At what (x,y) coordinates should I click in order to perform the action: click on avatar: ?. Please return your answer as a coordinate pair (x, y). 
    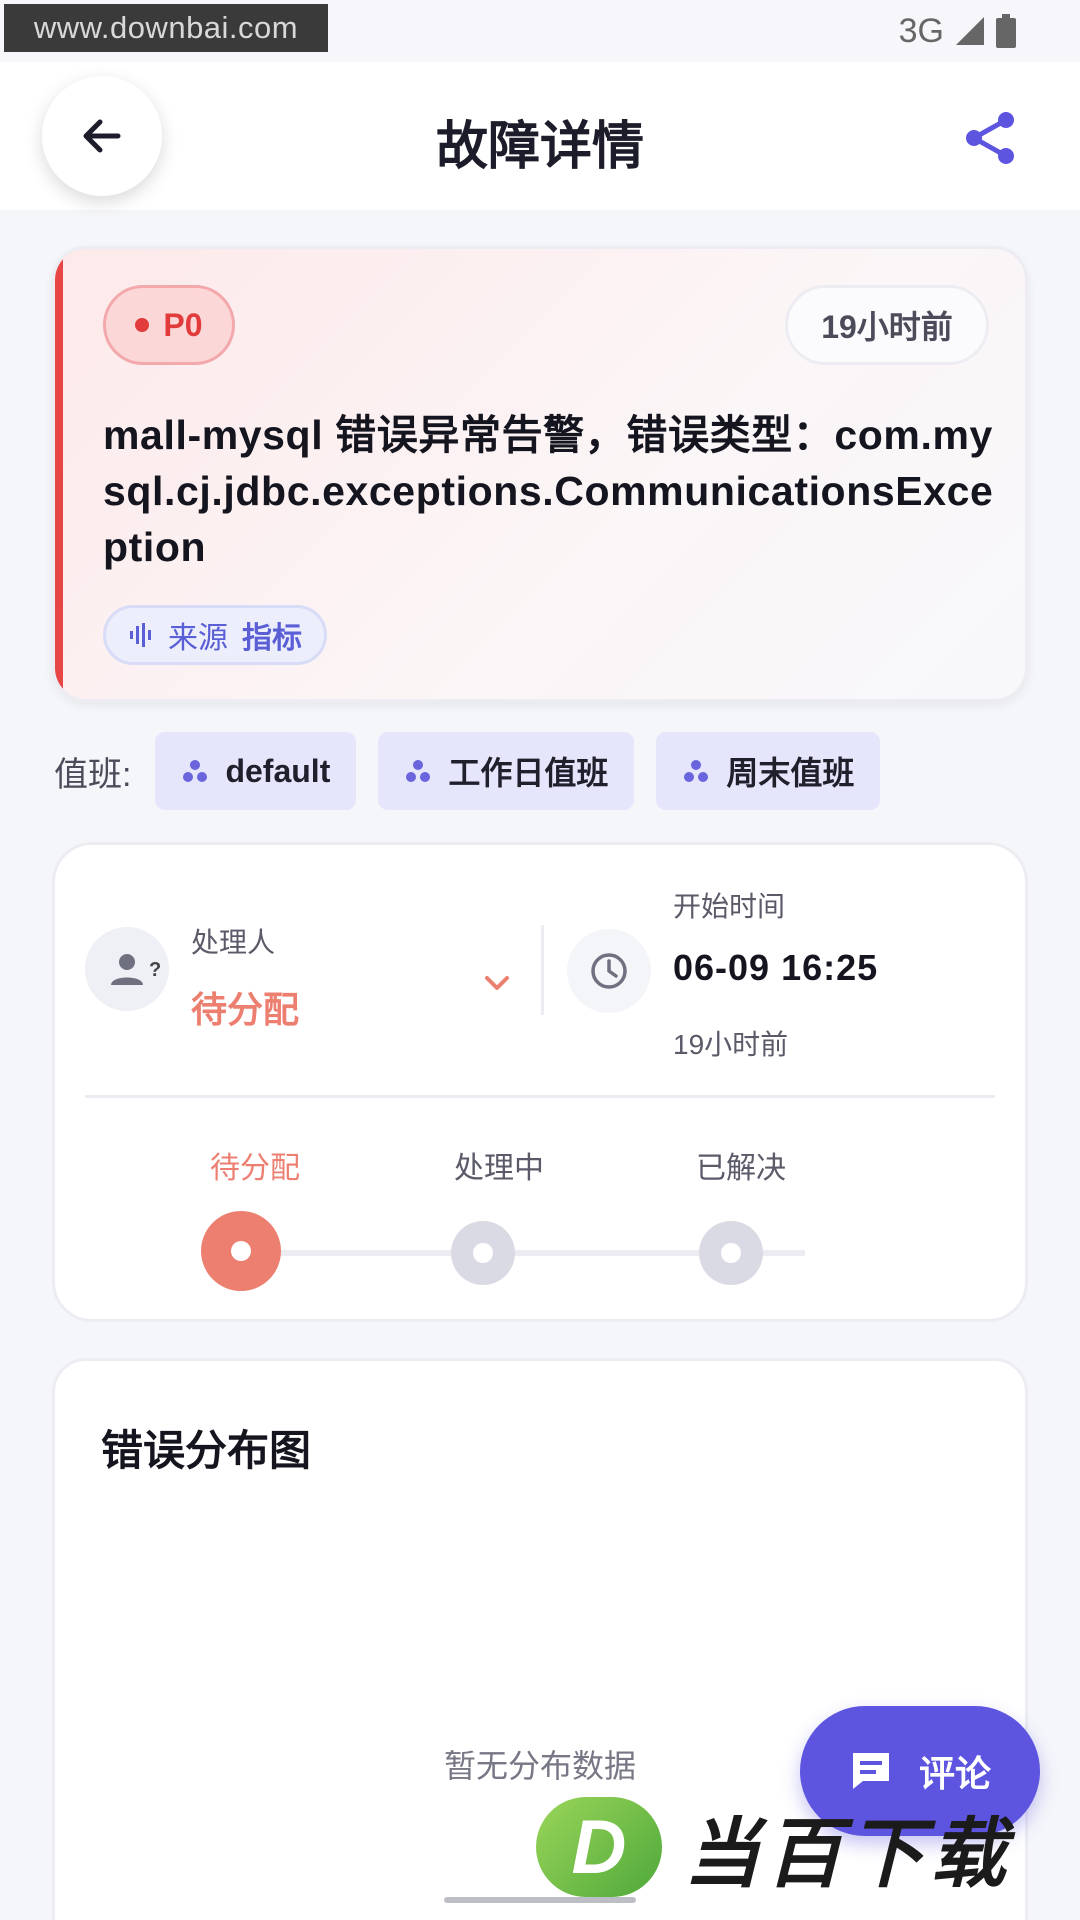
    Looking at the image, I should click on (127, 969).